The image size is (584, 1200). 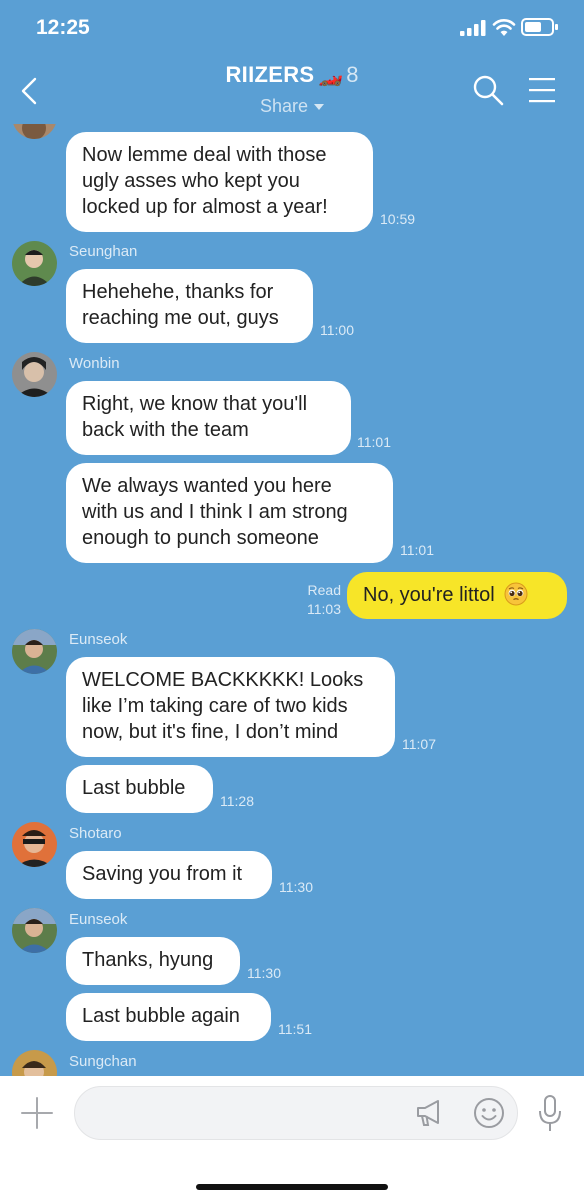 What do you see at coordinates (178, 292) in the screenshot?
I see `message-line: Hehehehe, thanks for` at bounding box center [178, 292].